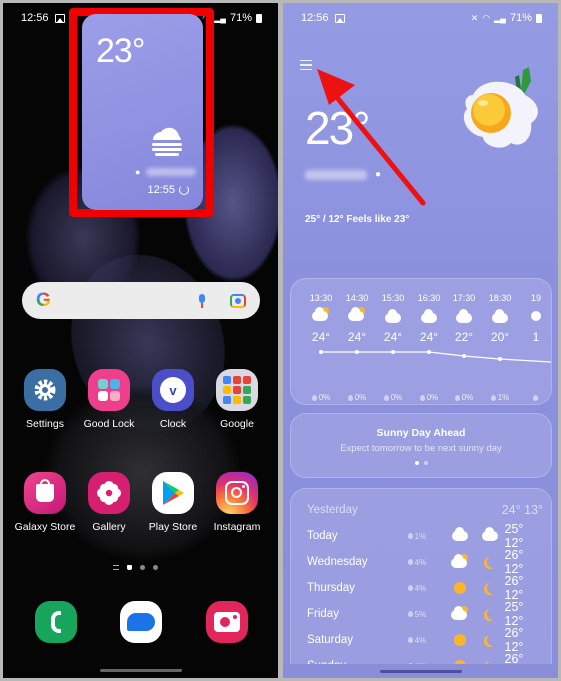  I want to click on good-lock-icon, so click(109, 390).